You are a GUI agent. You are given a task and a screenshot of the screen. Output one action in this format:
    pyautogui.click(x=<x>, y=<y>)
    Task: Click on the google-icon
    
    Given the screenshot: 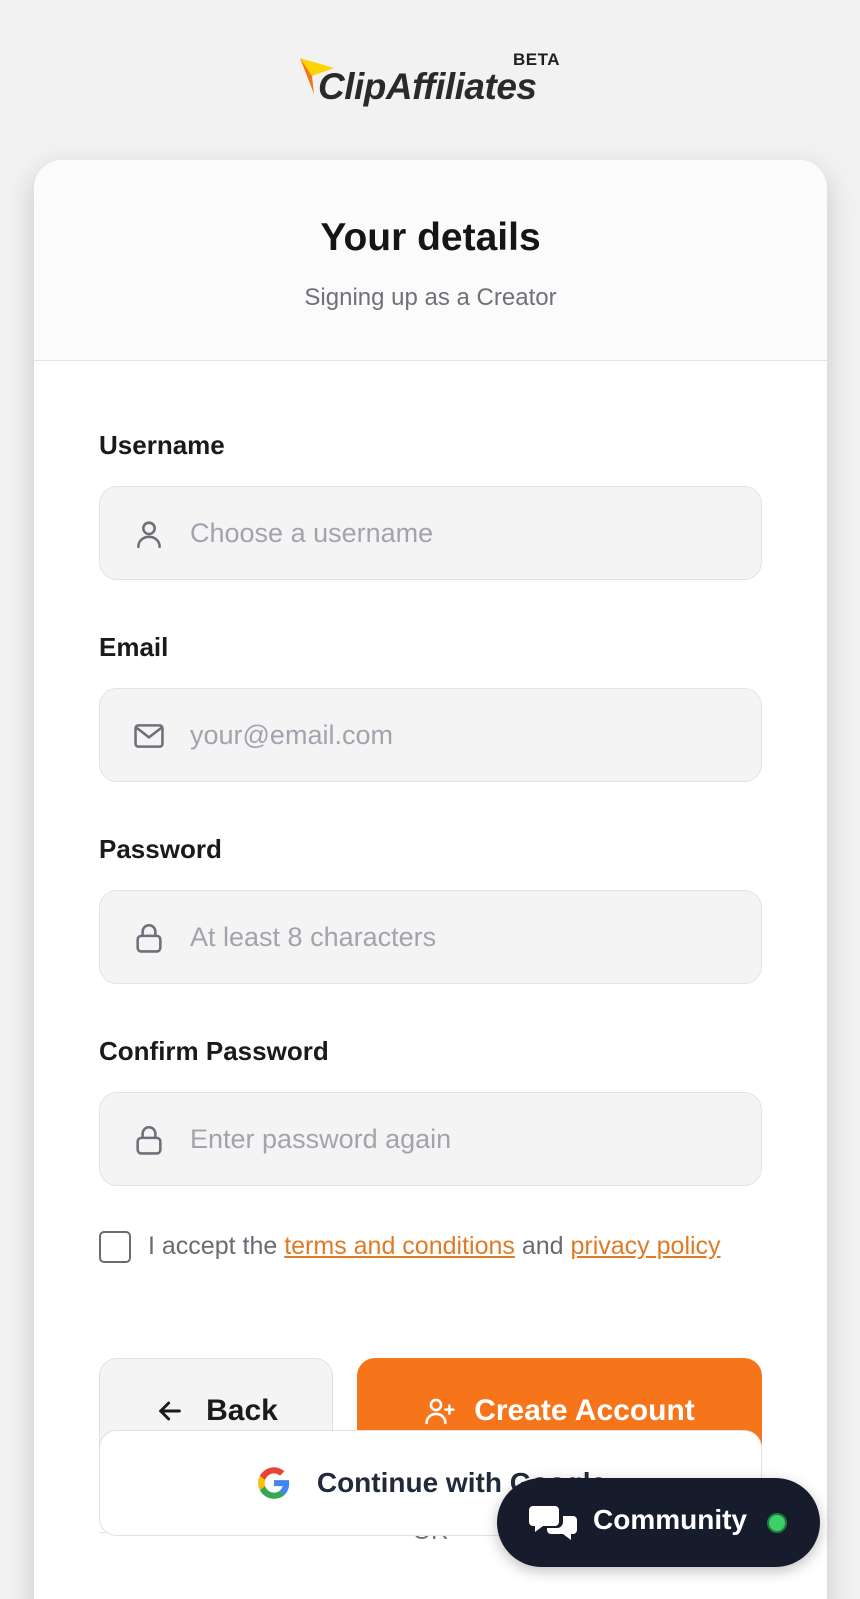 What is the action you would take?
    pyautogui.click(x=273, y=1483)
    